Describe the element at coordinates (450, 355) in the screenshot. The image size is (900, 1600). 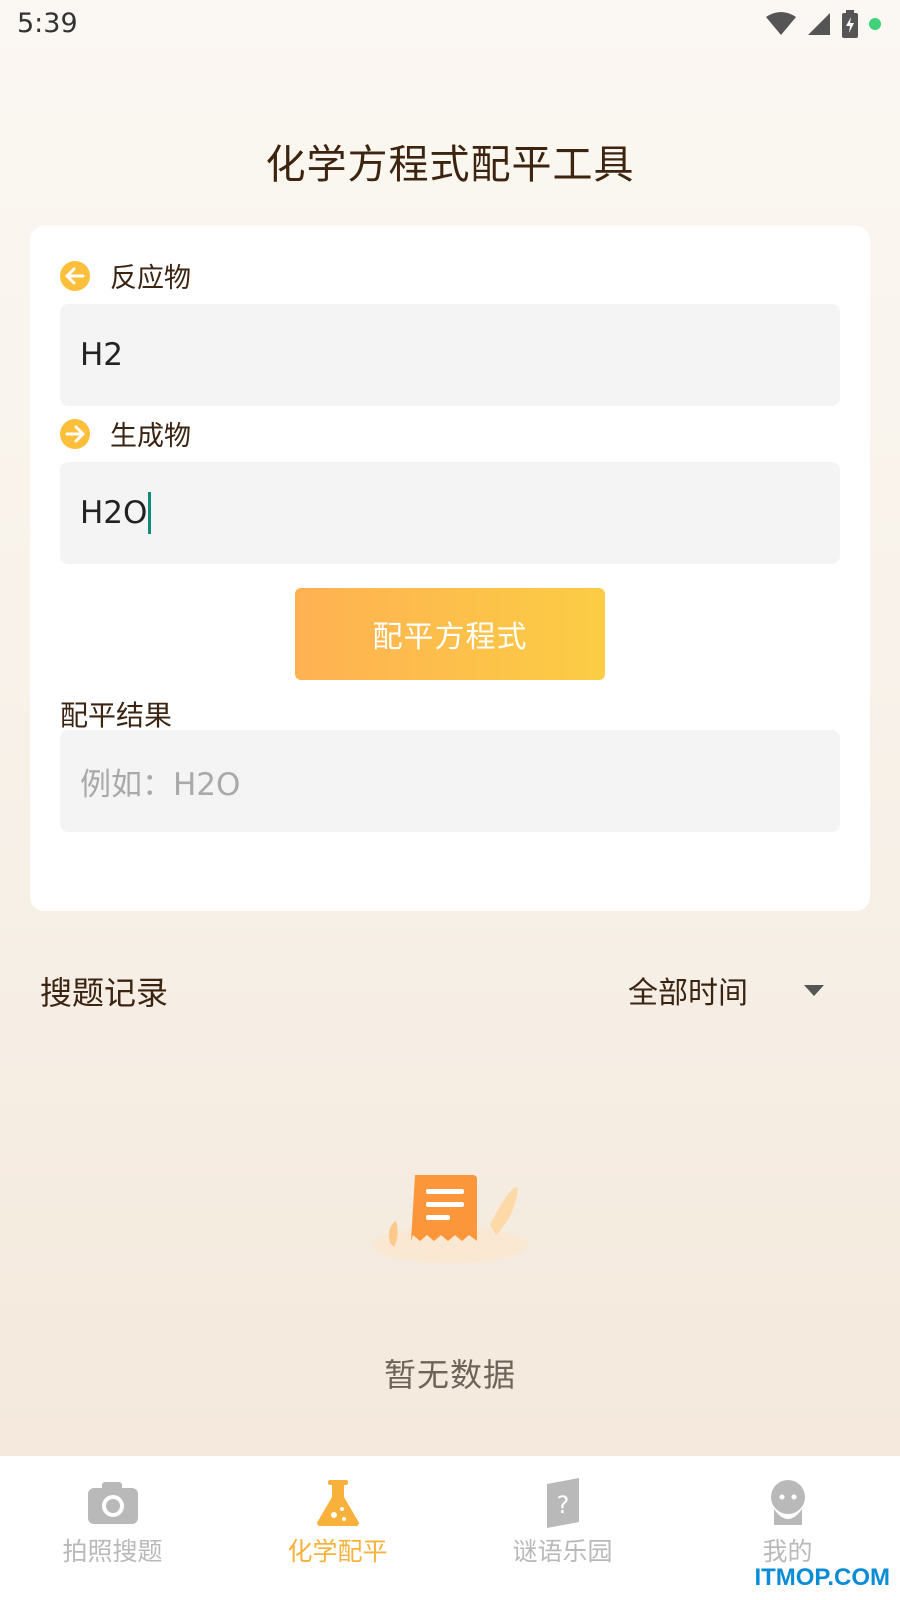
I see `reactant-input: H2` at that location.